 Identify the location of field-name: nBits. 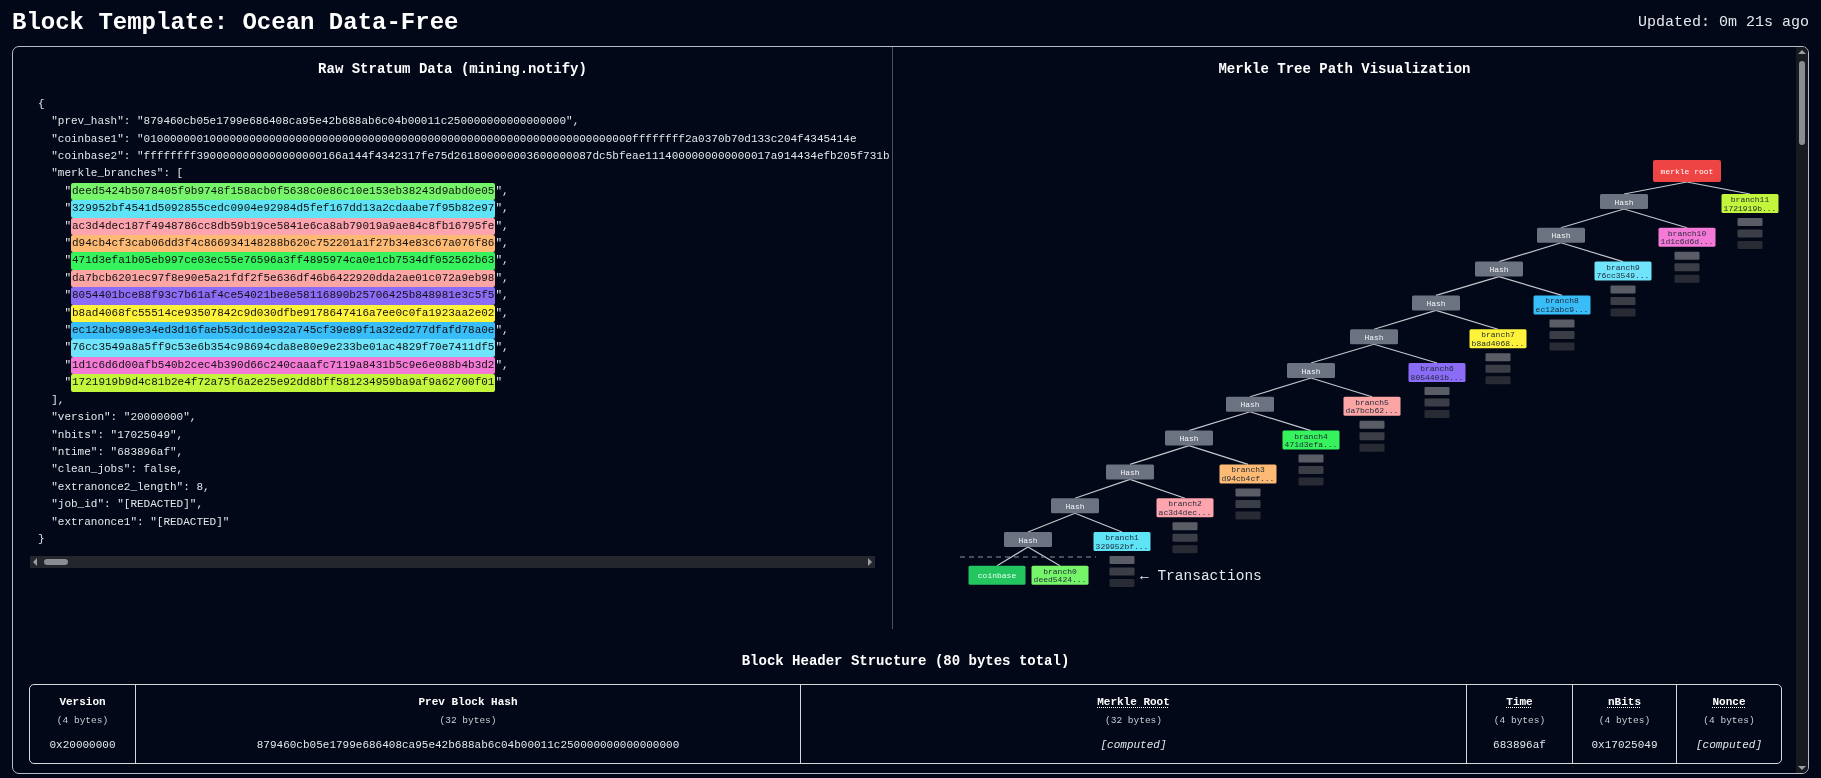
(1624, 702).